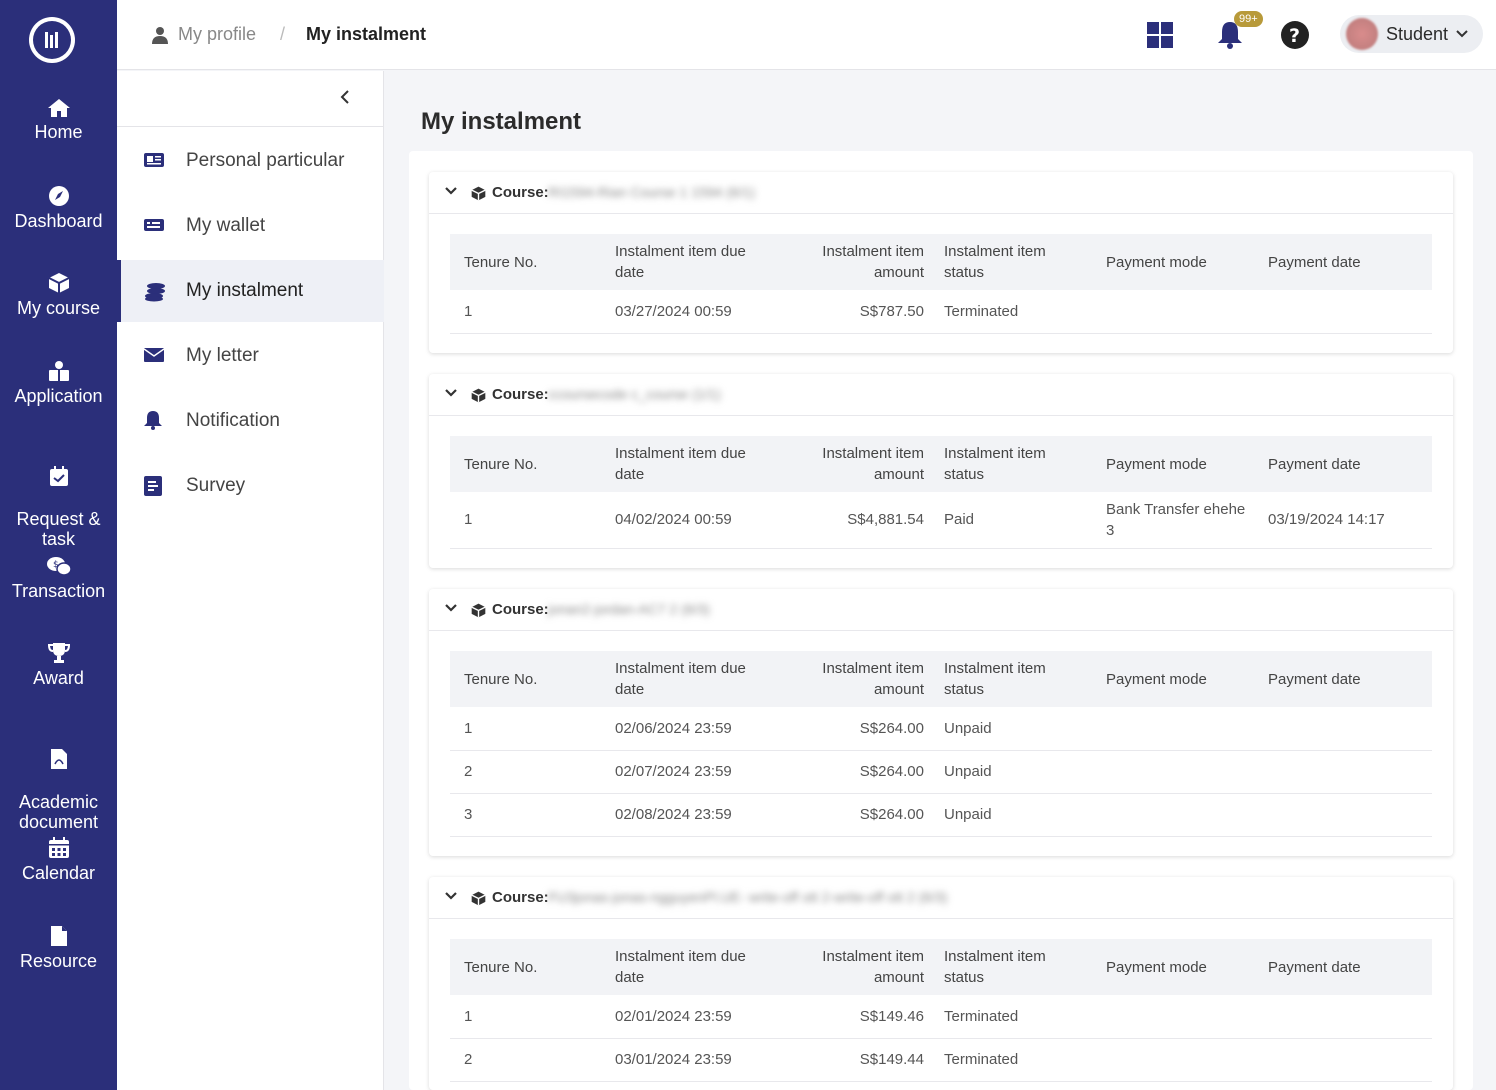 The image size is (1496, 1090). Describe the element at coordinates (58, 790) in the screenshot. I see `nav-academic-document: Academic document` at that location.